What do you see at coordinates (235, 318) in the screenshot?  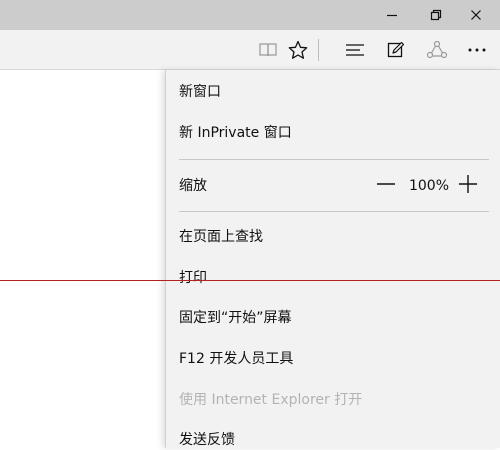 I see `menu-item-pin-to-start: 固定到“开始”屏幕` at bounding box center [235, 318].